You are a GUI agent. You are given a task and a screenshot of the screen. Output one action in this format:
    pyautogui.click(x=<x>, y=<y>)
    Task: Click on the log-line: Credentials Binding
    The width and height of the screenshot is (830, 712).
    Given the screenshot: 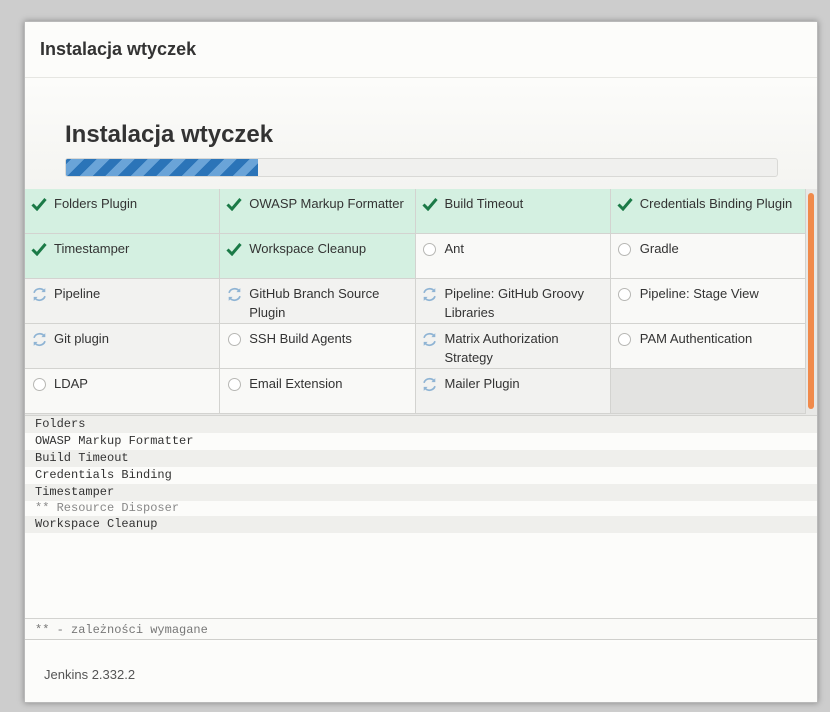 What is the action you would take?
    pyautogui.click(x=103, y=475)
    